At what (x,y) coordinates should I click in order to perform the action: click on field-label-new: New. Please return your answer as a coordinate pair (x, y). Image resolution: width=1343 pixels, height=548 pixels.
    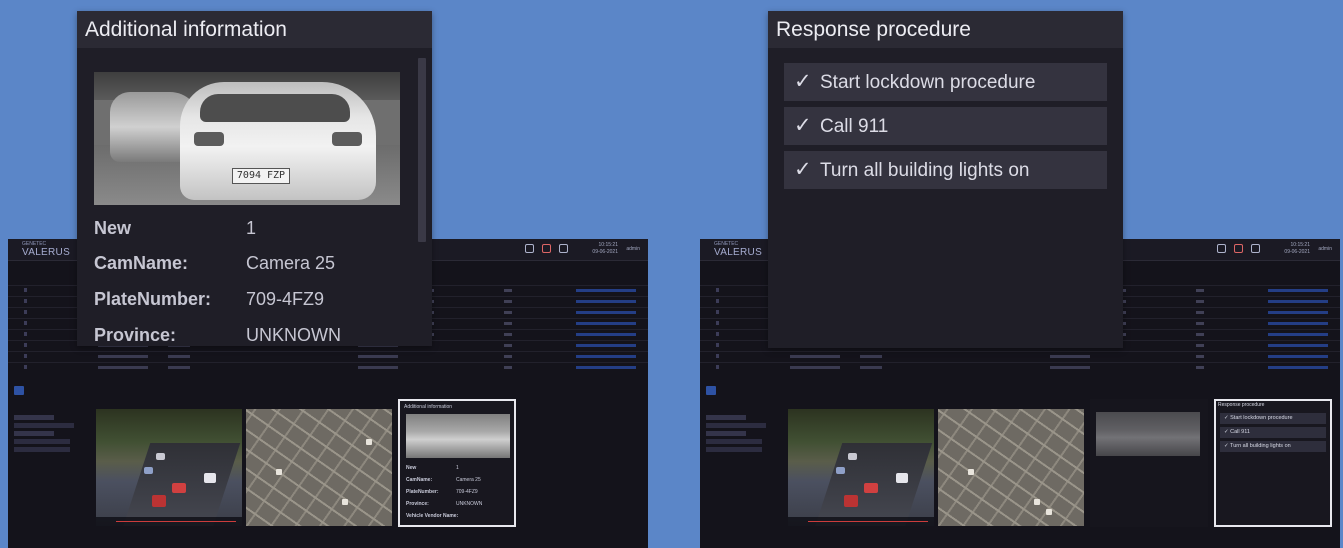
    Looking at the image, I should click on (113, 228).